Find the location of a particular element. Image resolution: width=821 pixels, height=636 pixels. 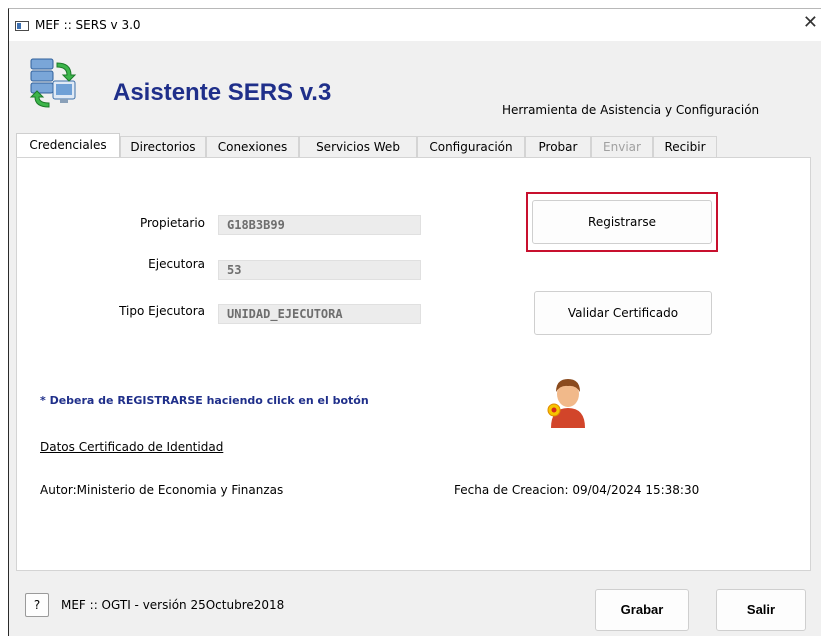

grabar-button: Grabar is located at coordinates (642, 610).